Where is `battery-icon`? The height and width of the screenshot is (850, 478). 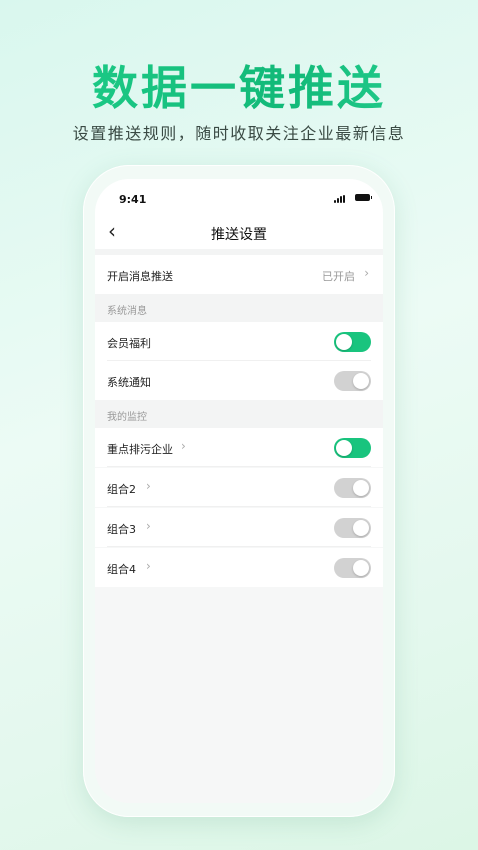
battery-icon is located at coordinates (363, 197).